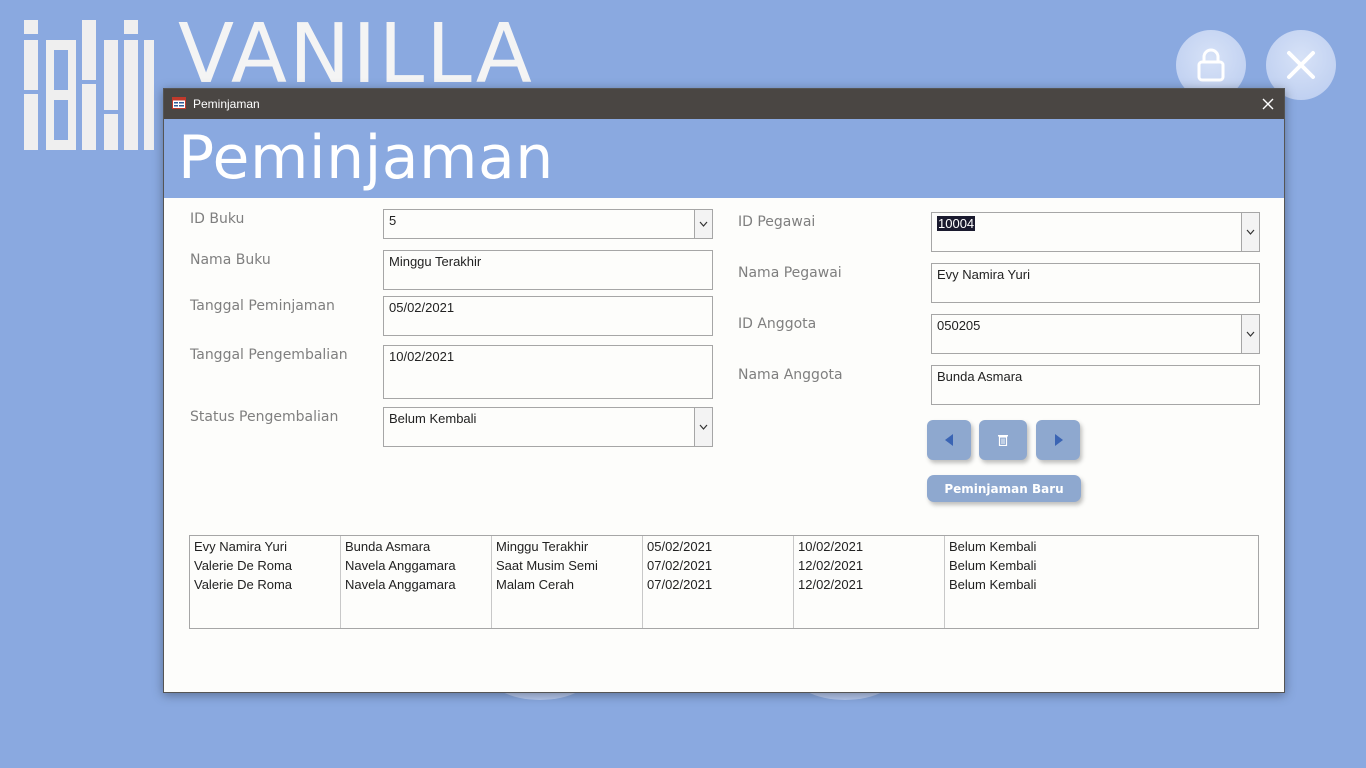  Describe the element at coordinates (226, 104) in the screenshot. I see `window-title: Peminjaman` at that location.